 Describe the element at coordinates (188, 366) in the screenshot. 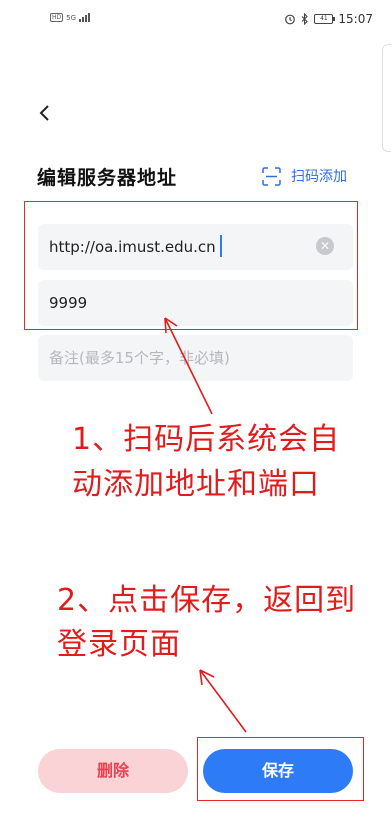

I see `arrow-to-fields` at that location.